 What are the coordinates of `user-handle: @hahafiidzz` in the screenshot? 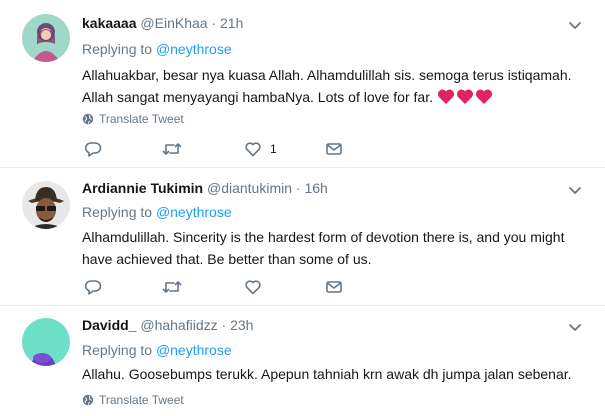 It's located at (178, 325).